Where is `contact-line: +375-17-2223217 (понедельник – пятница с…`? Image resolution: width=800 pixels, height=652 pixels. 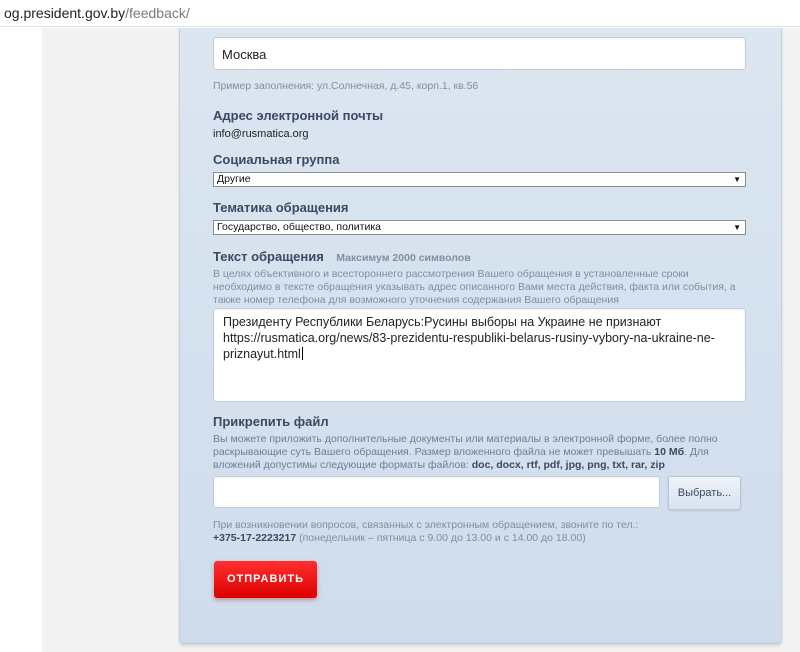
contact-line: +375-17-2223217 (понедельник – пятница с… is located at coordinates (425, 538).